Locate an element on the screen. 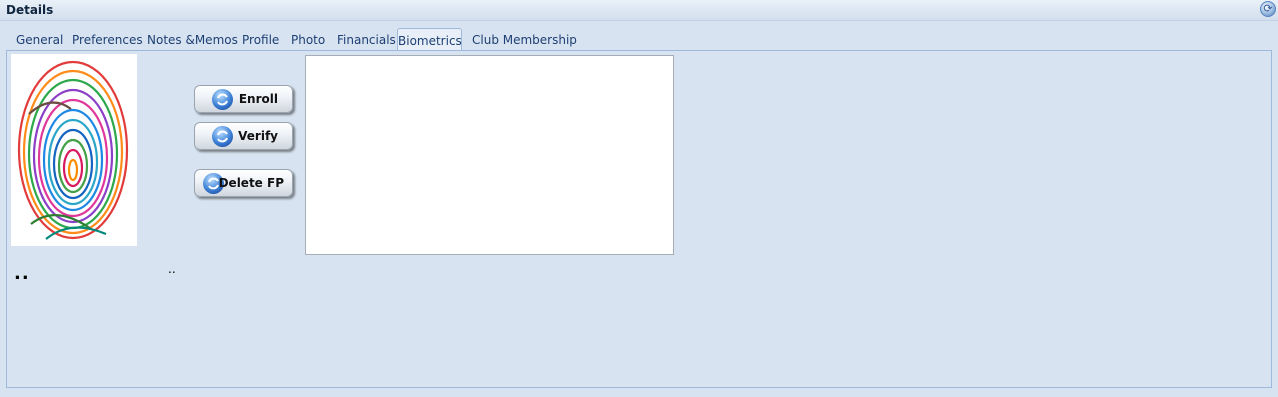  tab-biometrics: Biometrics is located at coordinates (429, 39).